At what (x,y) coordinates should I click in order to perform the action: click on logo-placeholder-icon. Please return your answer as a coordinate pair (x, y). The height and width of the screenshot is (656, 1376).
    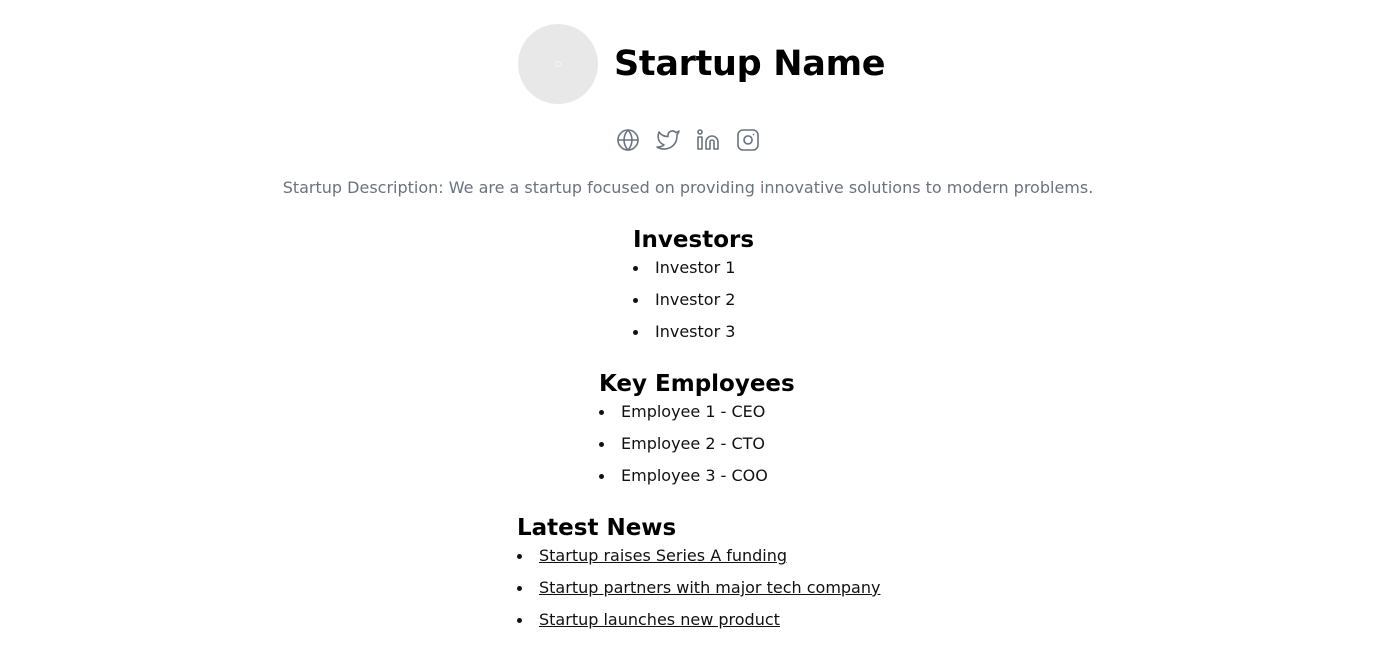
    Looking at the image, I should click on (558, 64).